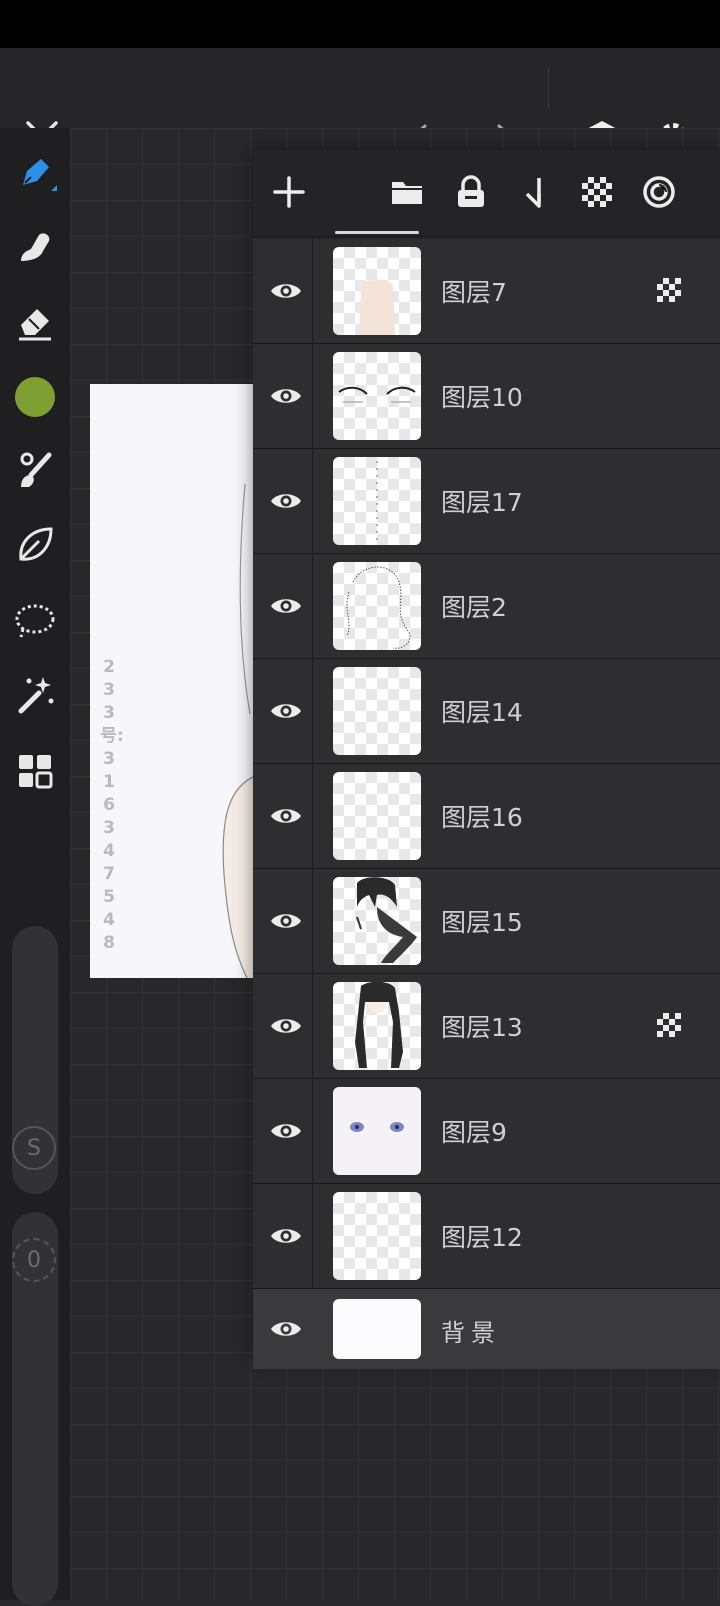 The height and width of the screenshot is (1606, 720). I want to click on add-layer-icon, so click(289, 192).